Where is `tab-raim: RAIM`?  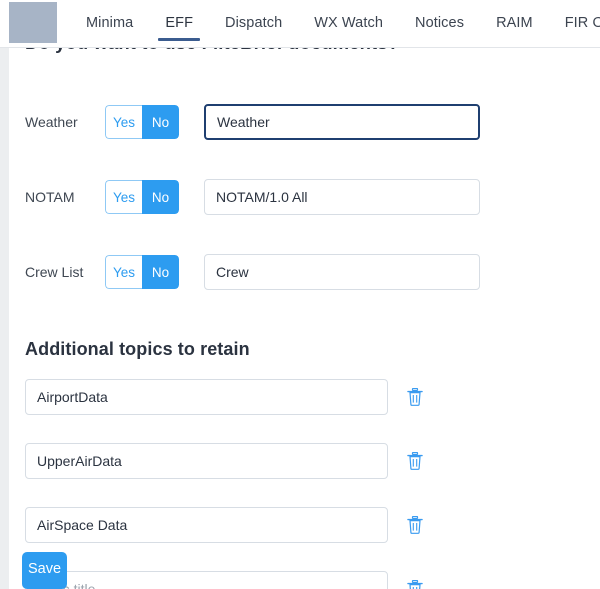
tab-raim: RAIM is located at coordinates (514, 23).